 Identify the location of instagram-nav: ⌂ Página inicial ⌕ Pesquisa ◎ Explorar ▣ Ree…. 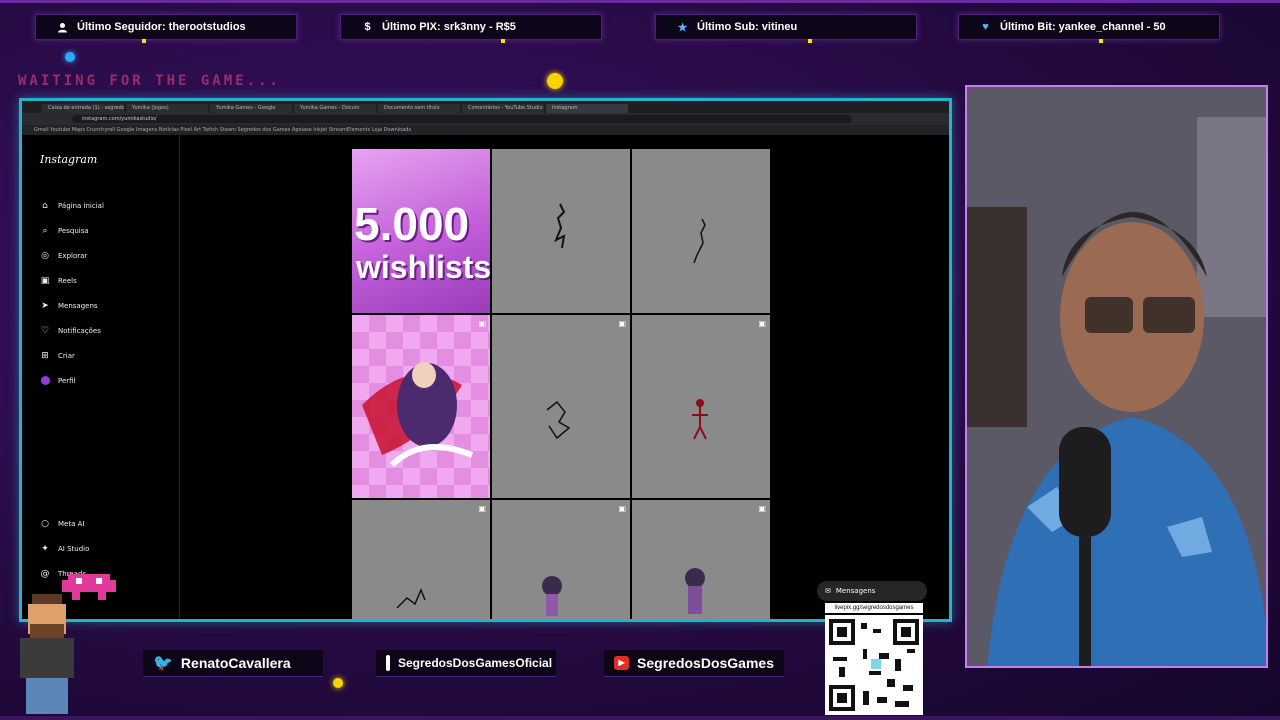
(72, 293).